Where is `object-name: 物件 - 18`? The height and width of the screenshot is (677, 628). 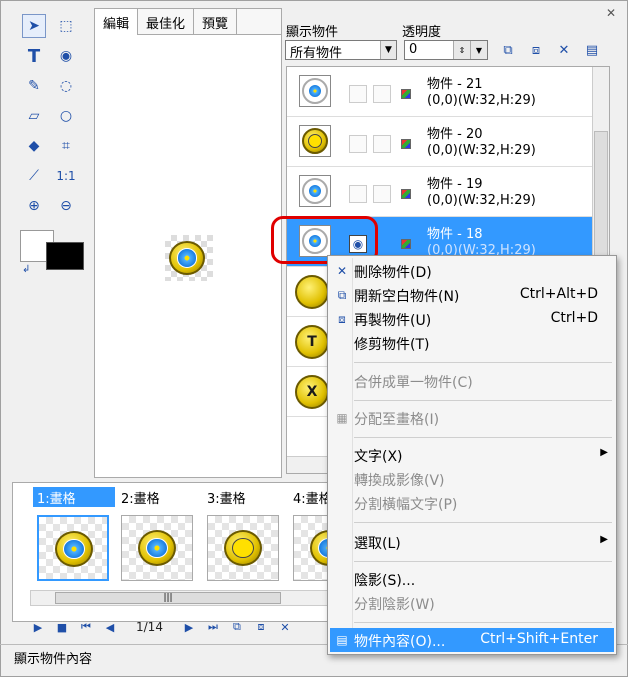
object-name: 物件 - 18 is located at coordinates (455, 234).